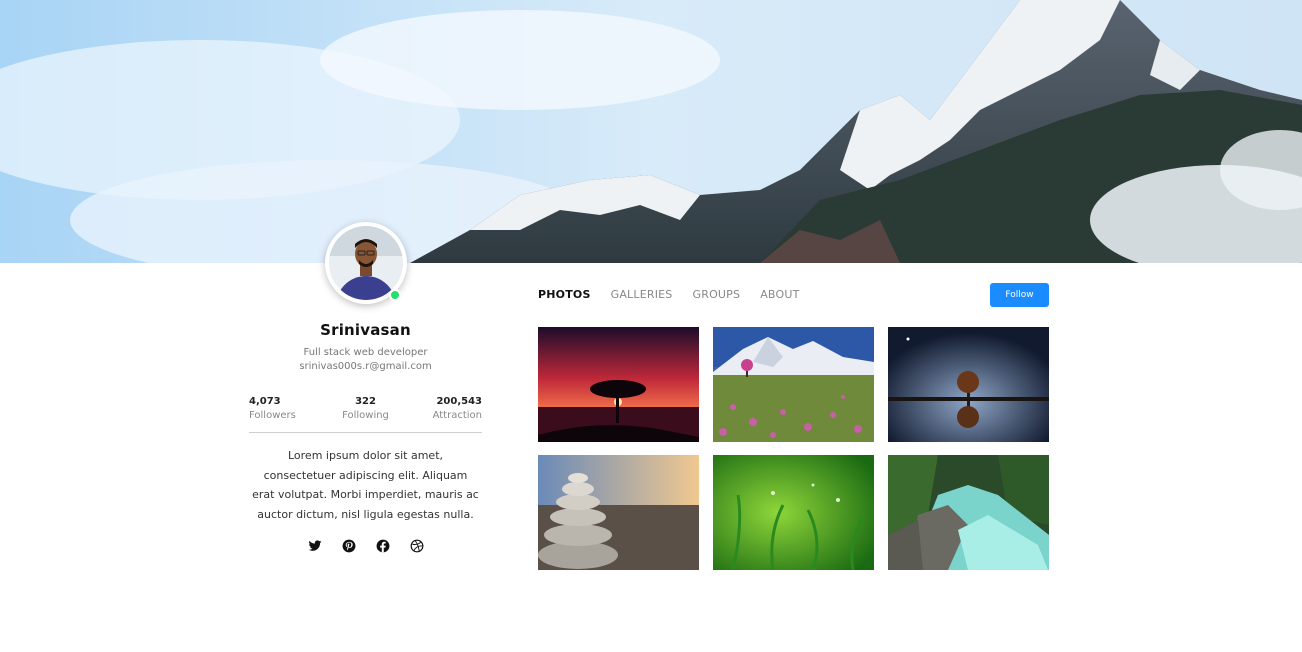  I want to click on tab-groups: GROUPS, so click(717, 294).